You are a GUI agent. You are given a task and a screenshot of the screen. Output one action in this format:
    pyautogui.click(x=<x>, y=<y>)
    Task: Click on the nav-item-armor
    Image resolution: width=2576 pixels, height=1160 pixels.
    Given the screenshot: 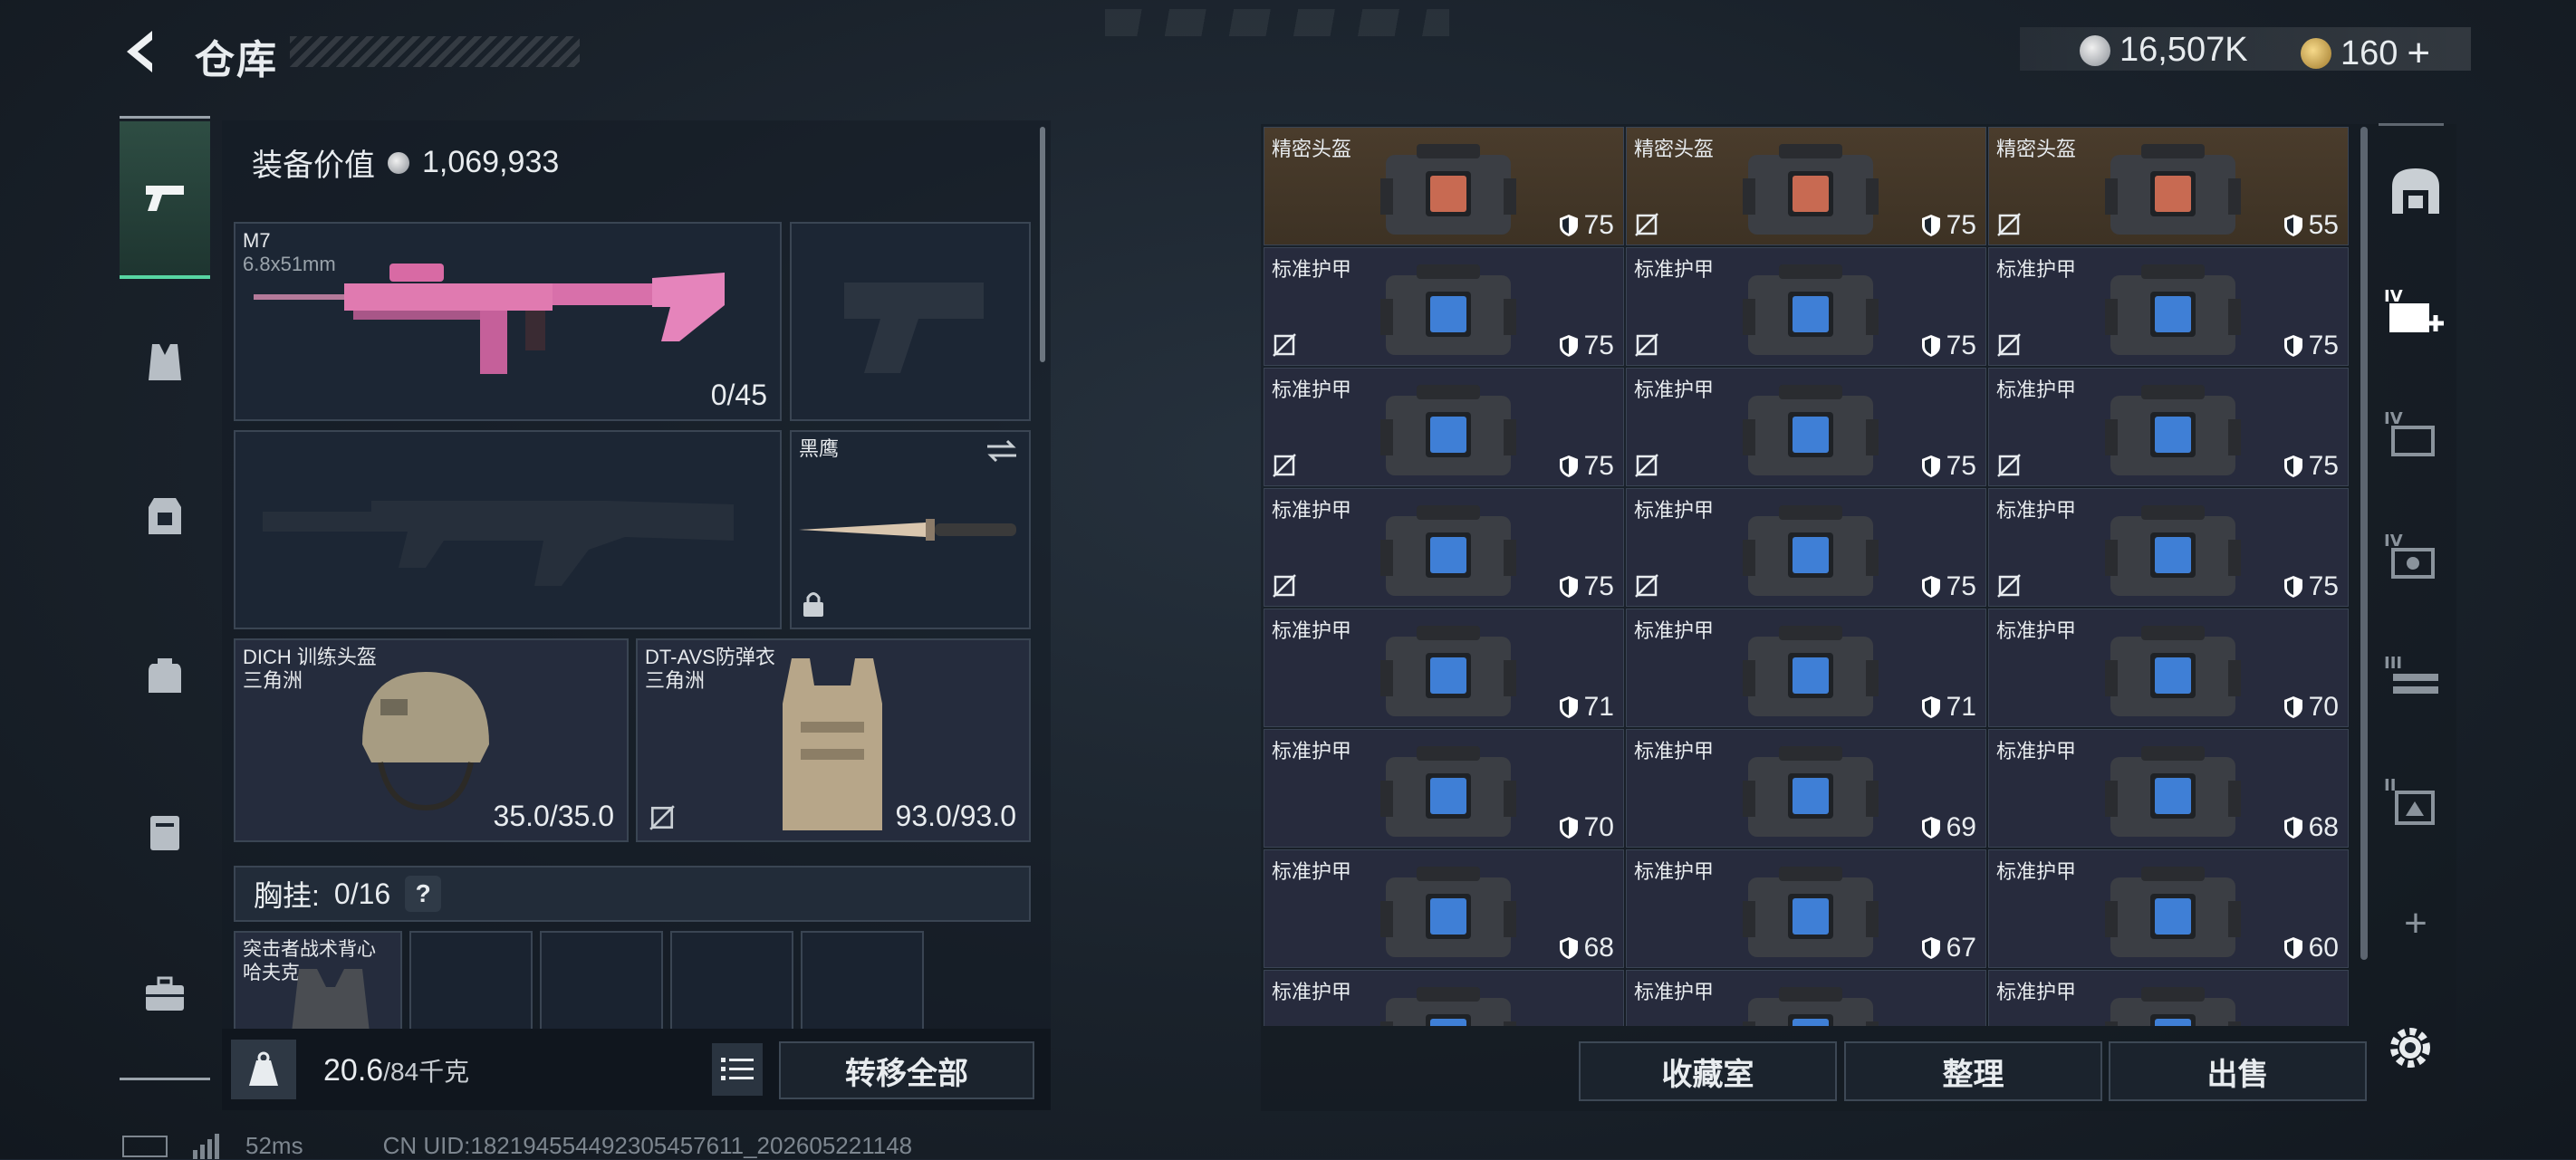 What is the action you would take?
    pyautogui.click(x=165, y=516)
    